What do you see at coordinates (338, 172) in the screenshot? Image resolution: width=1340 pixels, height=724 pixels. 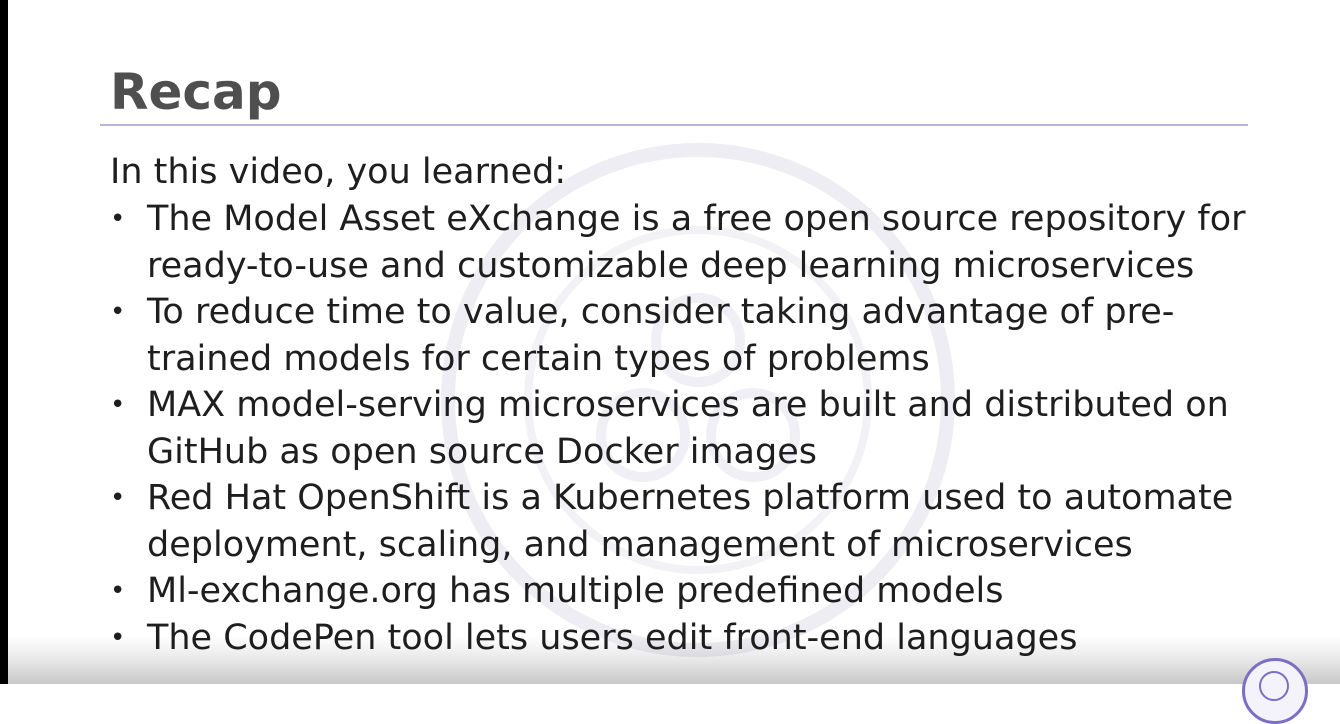 I see `intro-text: In this video, you learned:` at bounding box center [338, 172].